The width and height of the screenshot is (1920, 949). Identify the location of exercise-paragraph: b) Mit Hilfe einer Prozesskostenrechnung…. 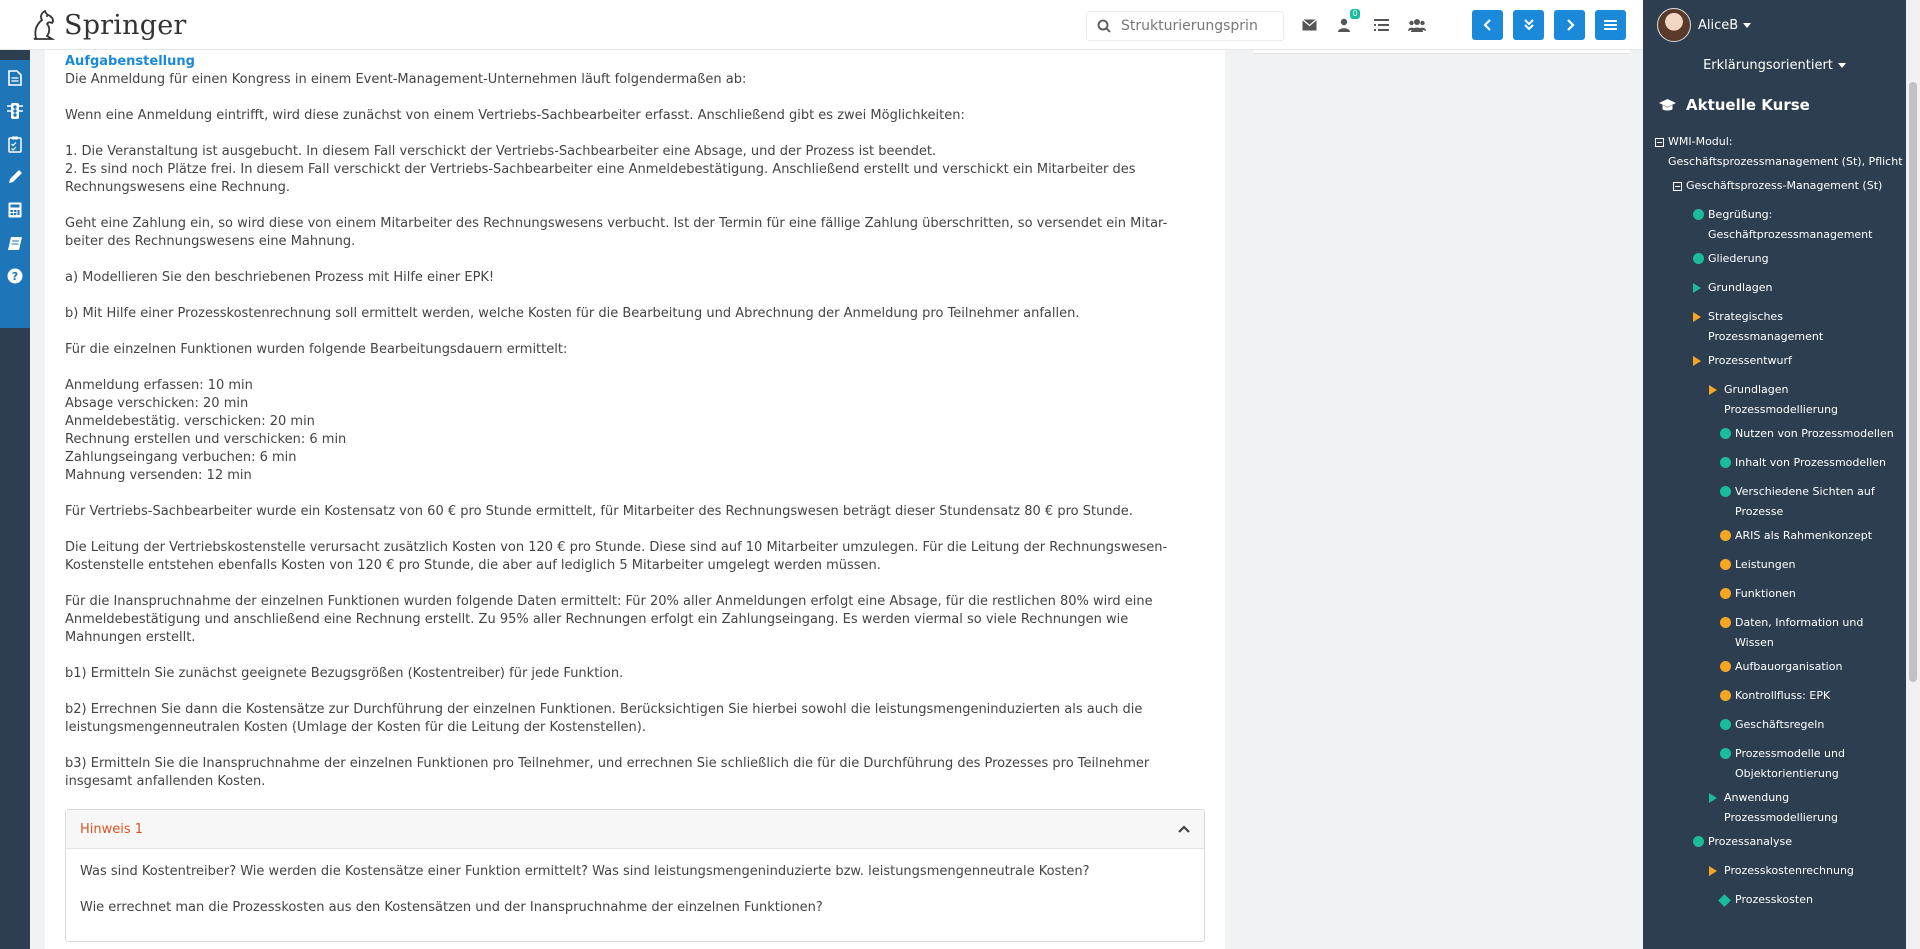
(572, 313).